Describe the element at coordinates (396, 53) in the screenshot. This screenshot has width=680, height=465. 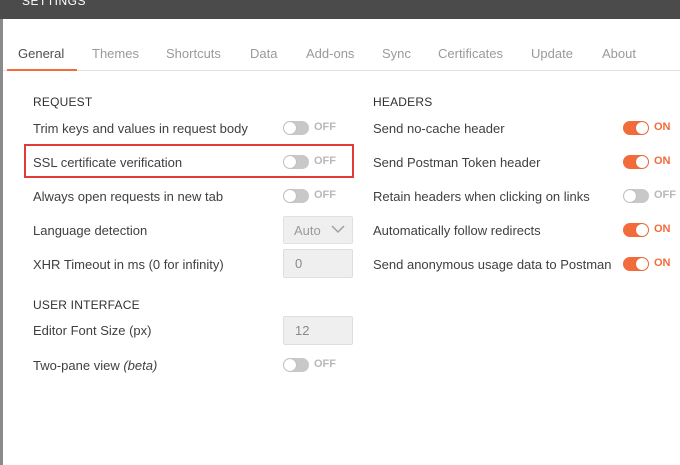
I see `tab-sync: Sync` at that location.